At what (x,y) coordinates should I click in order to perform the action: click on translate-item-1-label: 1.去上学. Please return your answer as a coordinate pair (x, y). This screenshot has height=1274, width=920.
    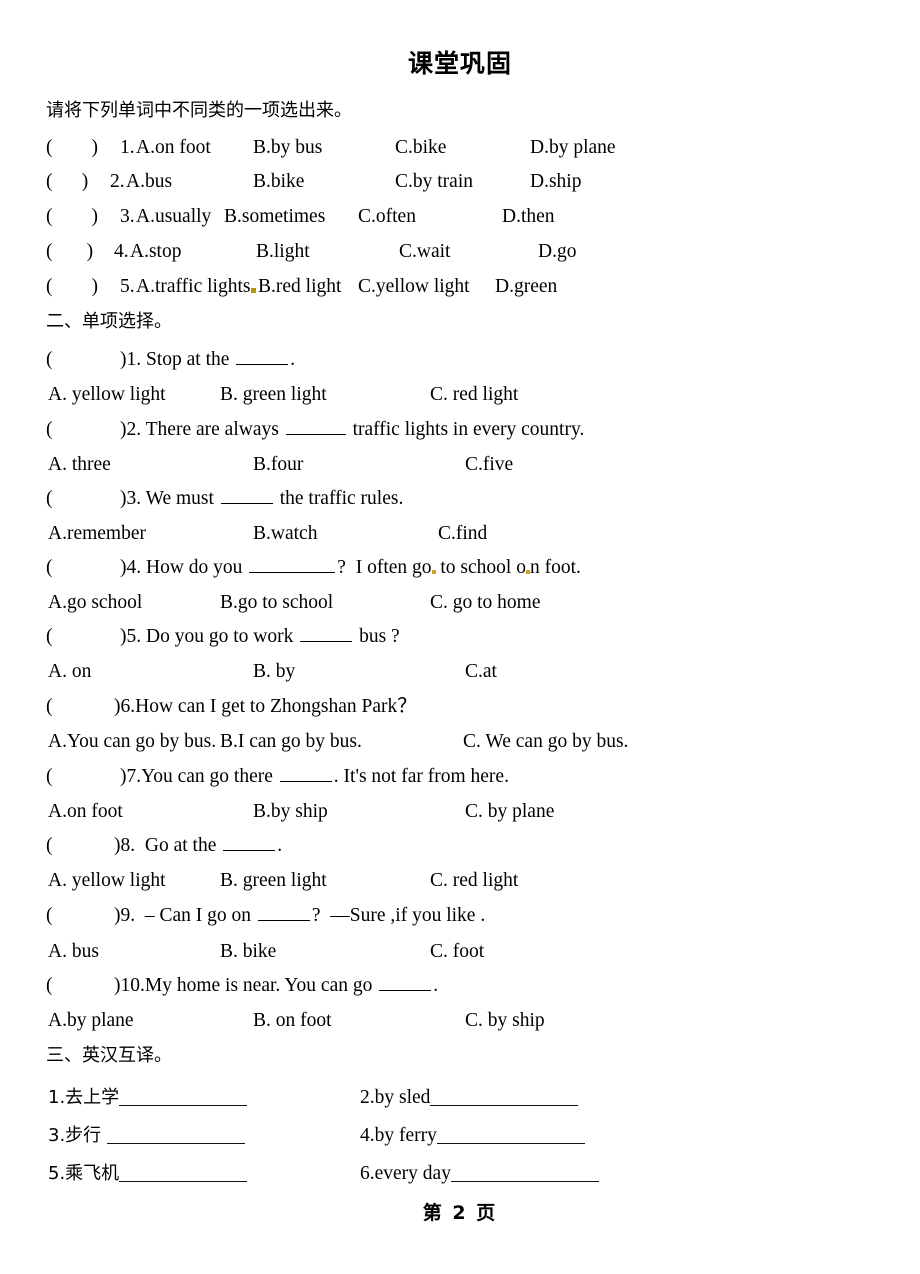
    Looking at the image, I should click on (84, 1097).